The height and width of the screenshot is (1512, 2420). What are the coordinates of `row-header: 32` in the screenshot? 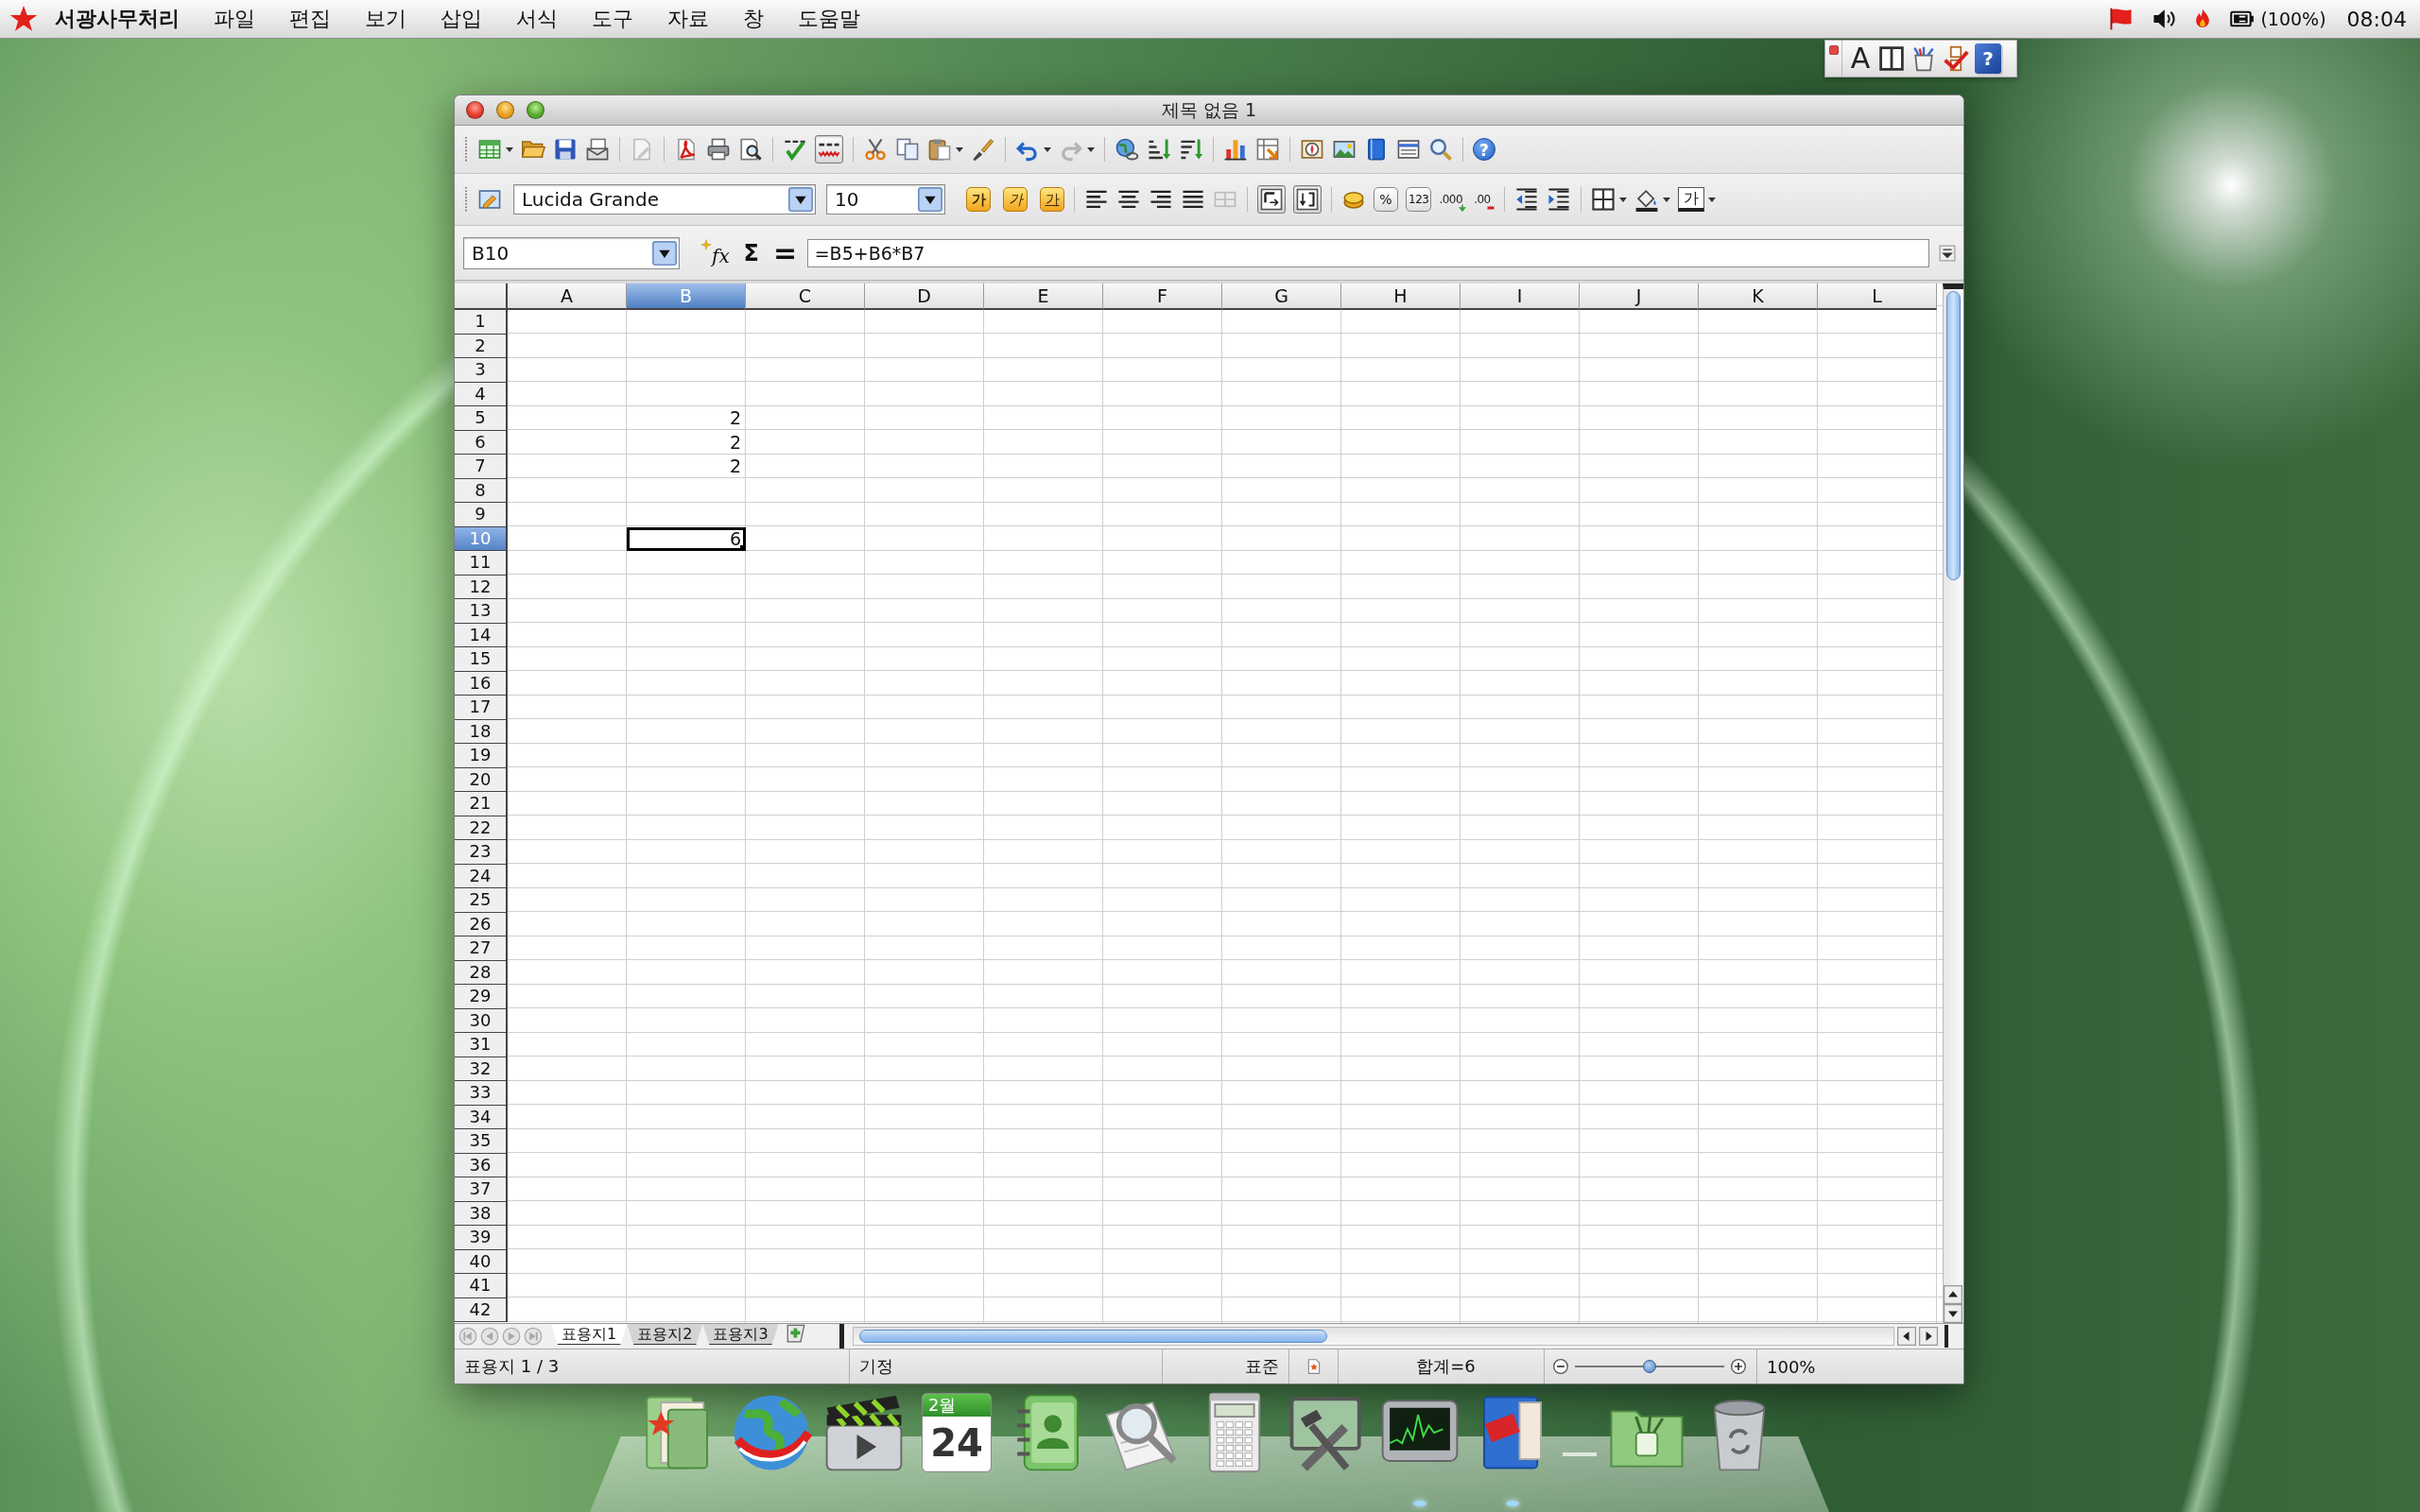 It's located at (481, 1069).